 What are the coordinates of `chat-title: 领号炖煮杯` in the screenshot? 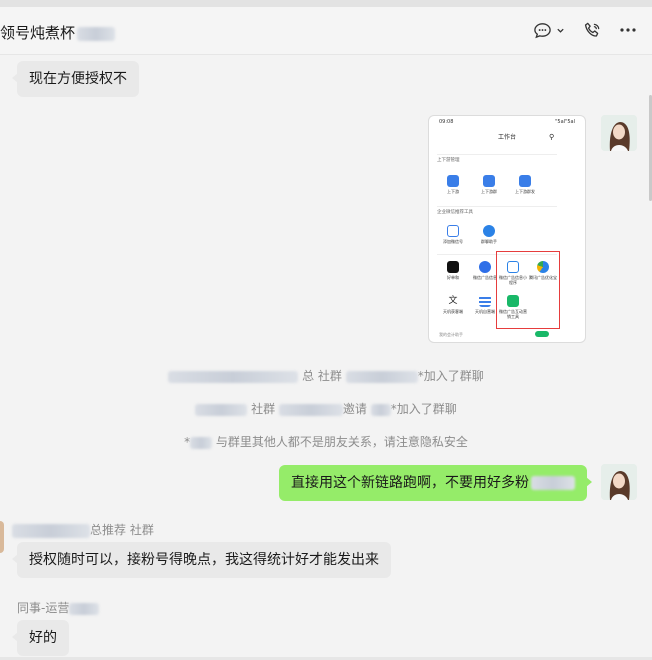 It's located at (58, 32).